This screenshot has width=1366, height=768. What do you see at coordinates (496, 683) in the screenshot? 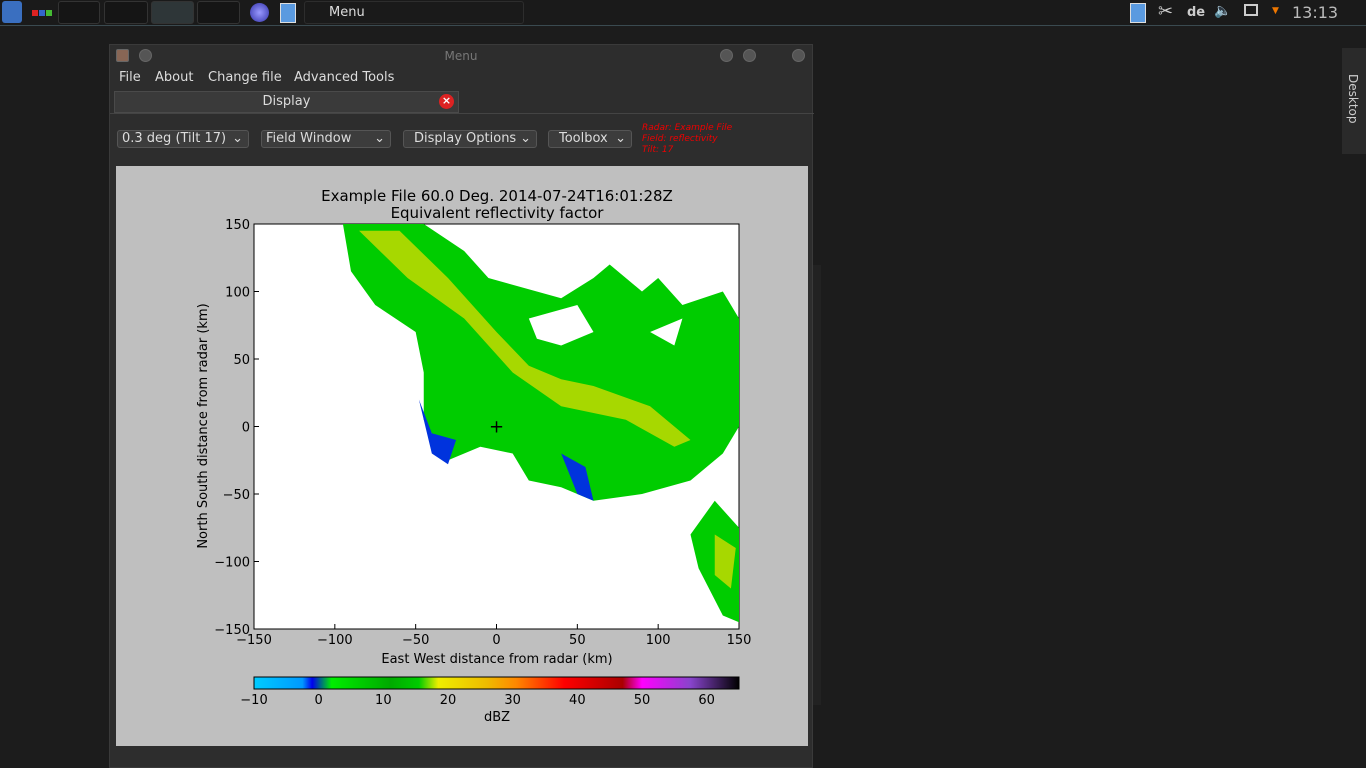
I see `colorbar` at bounding box center [496, 683].